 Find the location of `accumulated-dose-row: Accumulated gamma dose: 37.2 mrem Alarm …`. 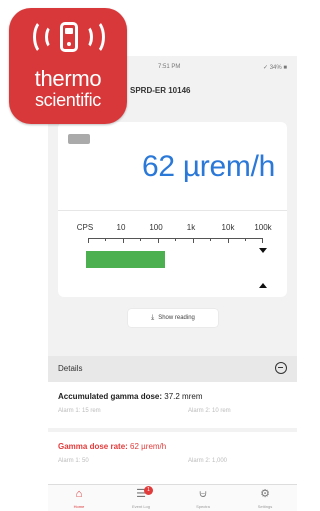

accumulated-dose-row: Accumulated gamma dose: 37.2 mrem Alarm … is located at coordinates (172, 405).